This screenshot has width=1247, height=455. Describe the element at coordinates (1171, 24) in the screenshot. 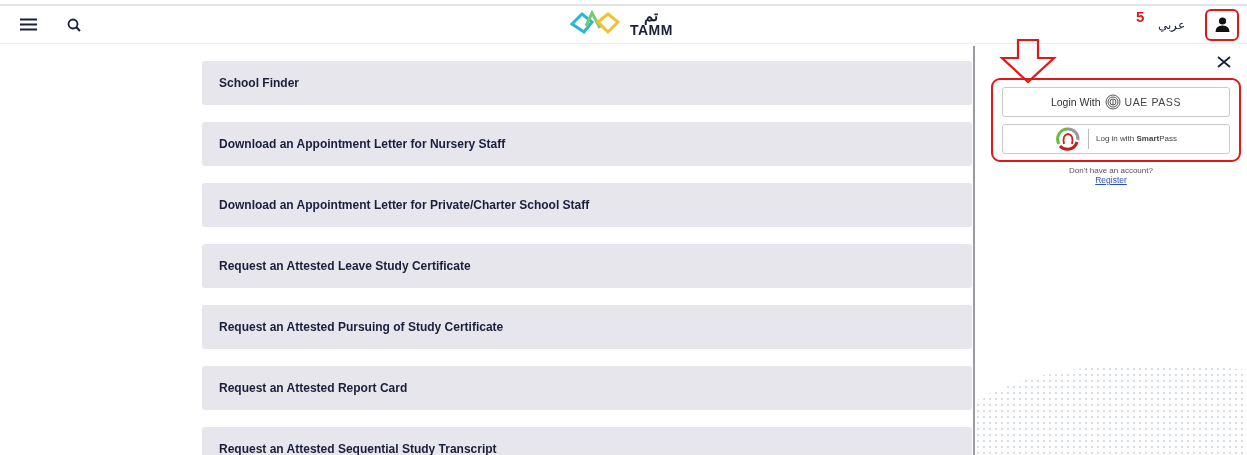

I see `language-link: عربي` at that location.